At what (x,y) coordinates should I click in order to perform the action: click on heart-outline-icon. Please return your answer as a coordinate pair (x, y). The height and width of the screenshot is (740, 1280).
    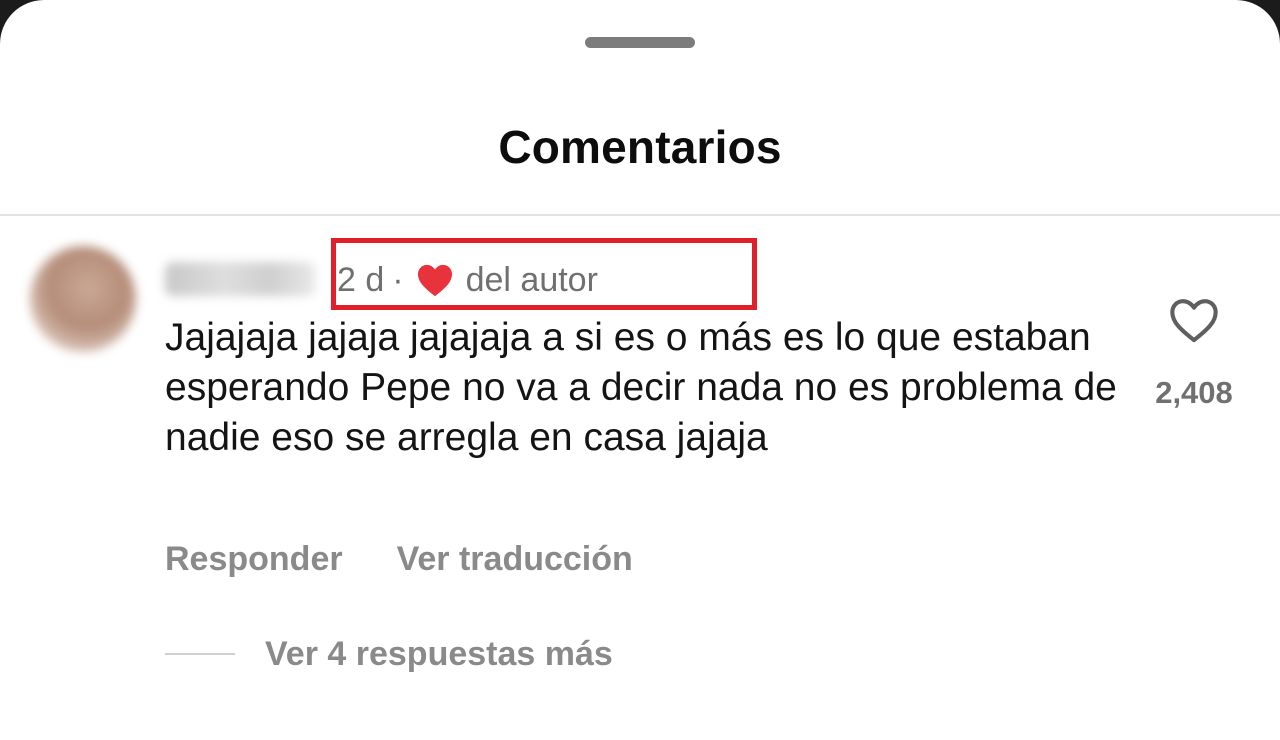
    Looking at the image, I should click on (1194, 322).